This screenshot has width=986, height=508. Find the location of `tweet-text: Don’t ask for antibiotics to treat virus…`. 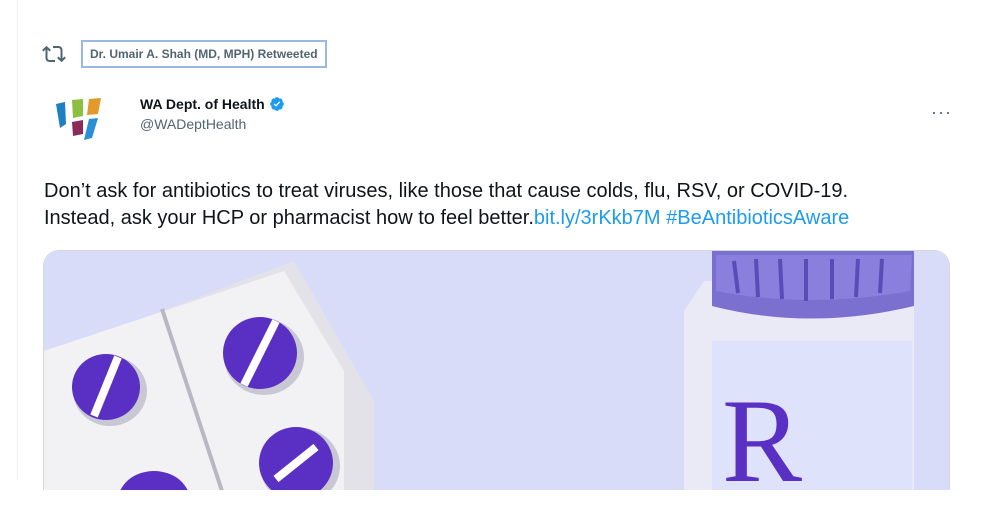

tweet-text: Don’t ask for antibiotics to treat virus… is located at coordinates (504, 205).